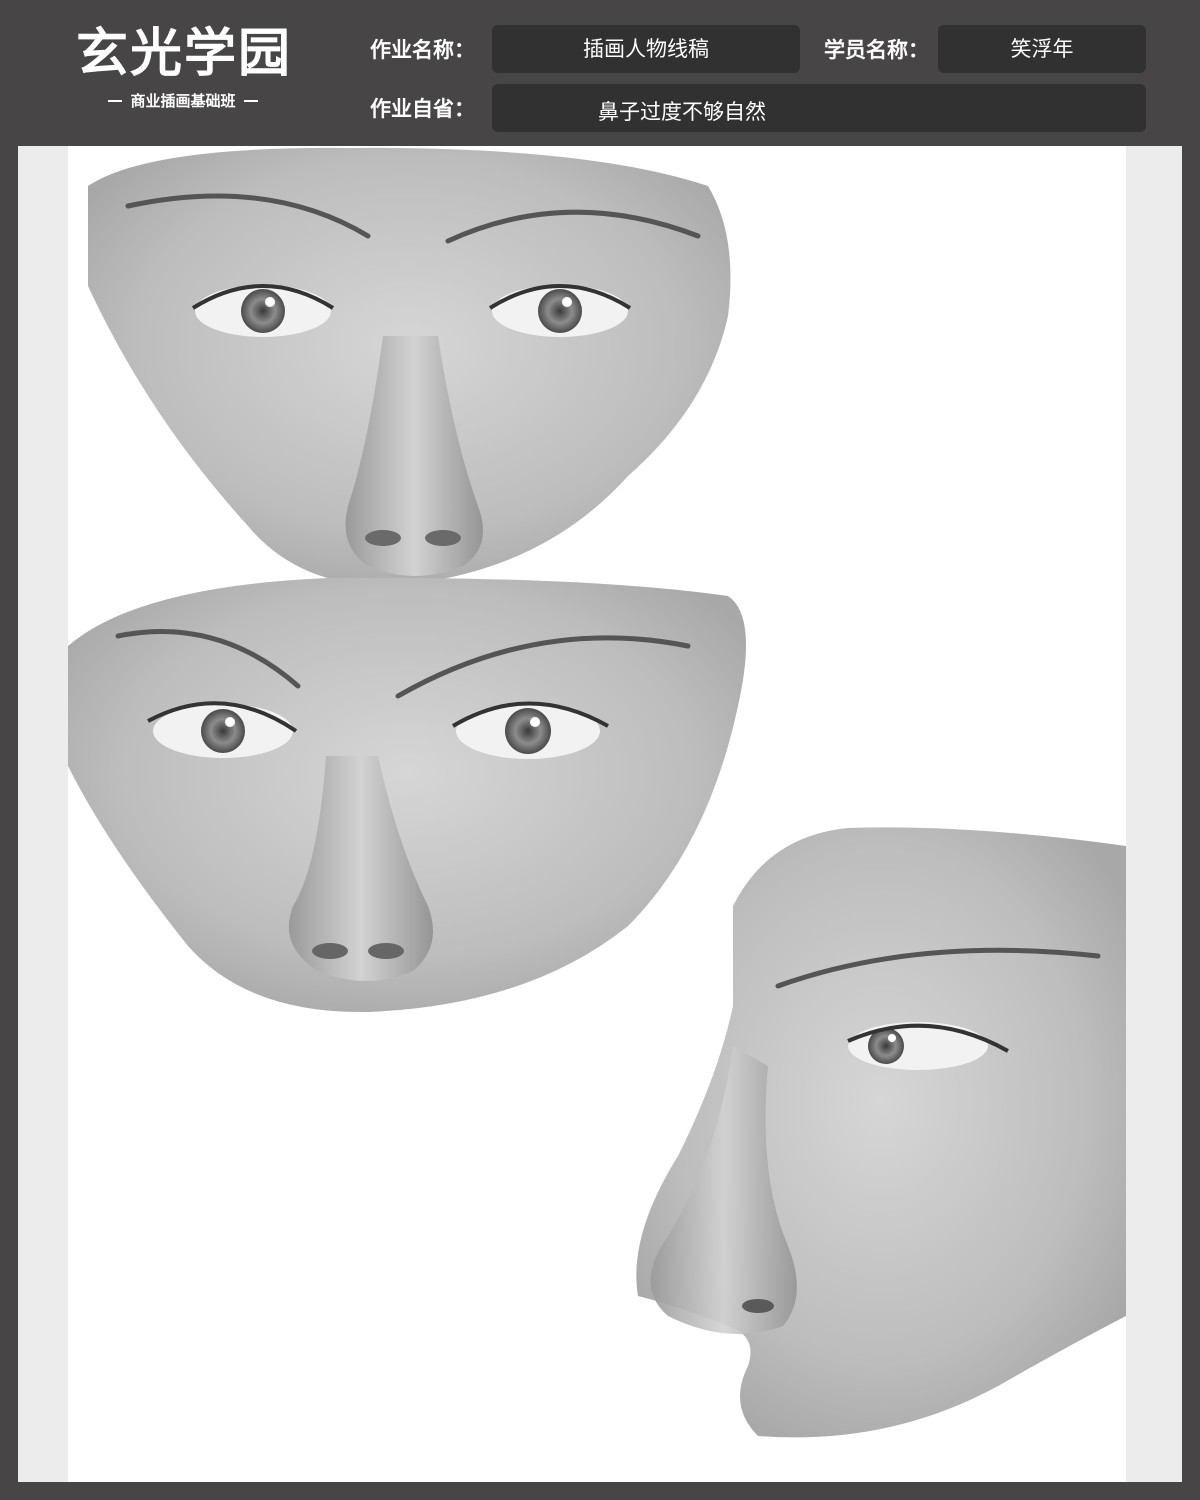 This screenshot has height=1500, width=1200. I want to click on logo: 玄光学园 商业插画基础班, so click(183, 67).